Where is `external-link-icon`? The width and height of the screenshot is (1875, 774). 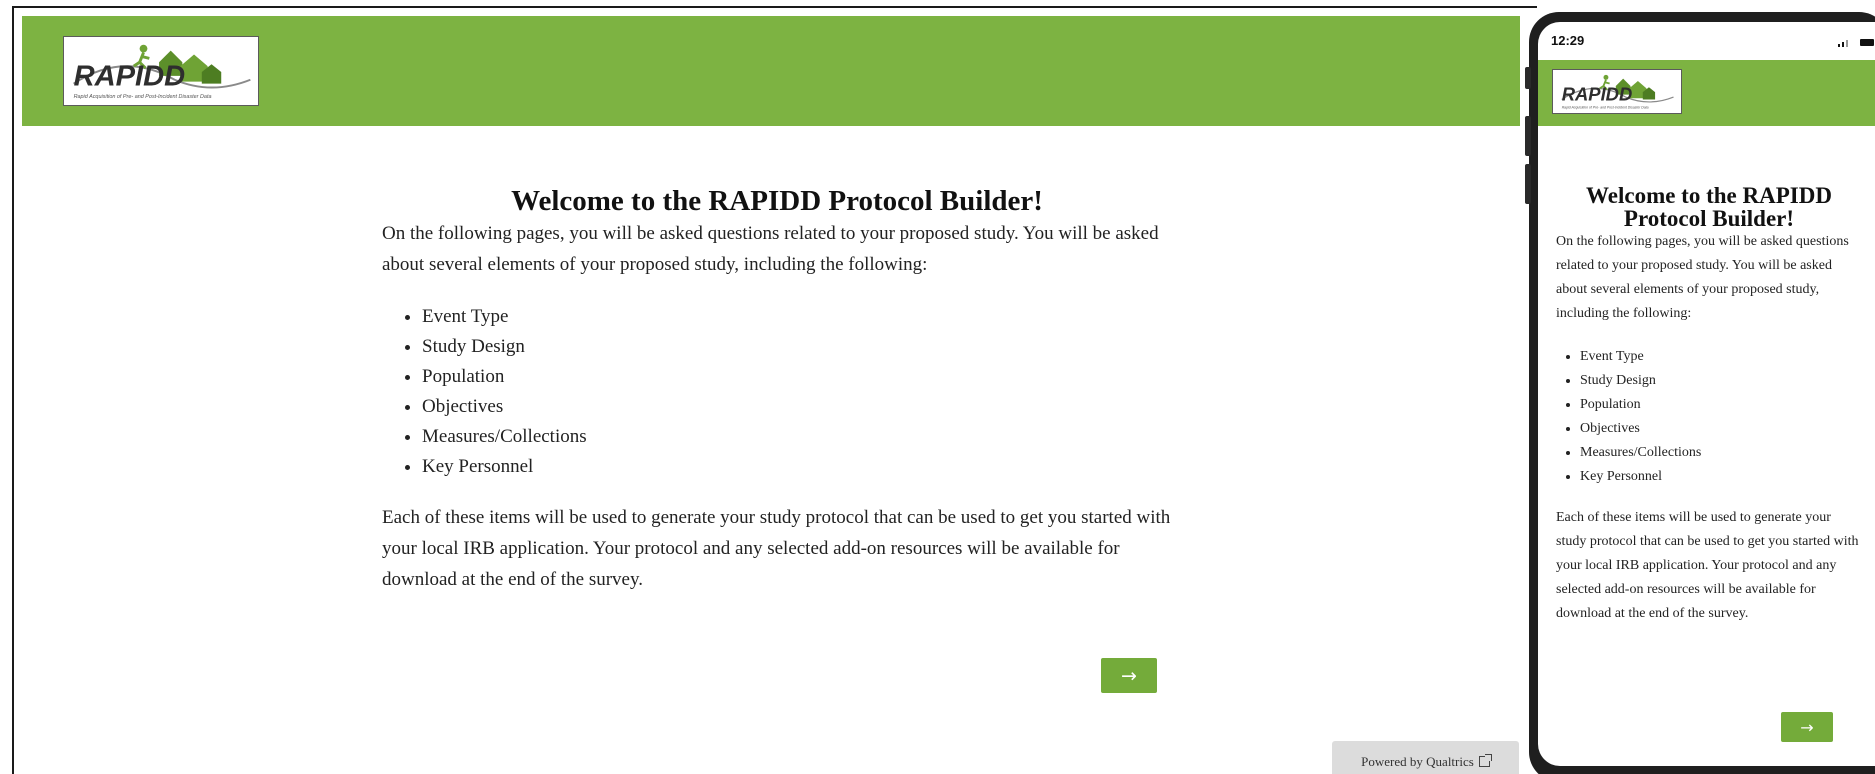 external-link-icon is located at coordinates (1485, 760).